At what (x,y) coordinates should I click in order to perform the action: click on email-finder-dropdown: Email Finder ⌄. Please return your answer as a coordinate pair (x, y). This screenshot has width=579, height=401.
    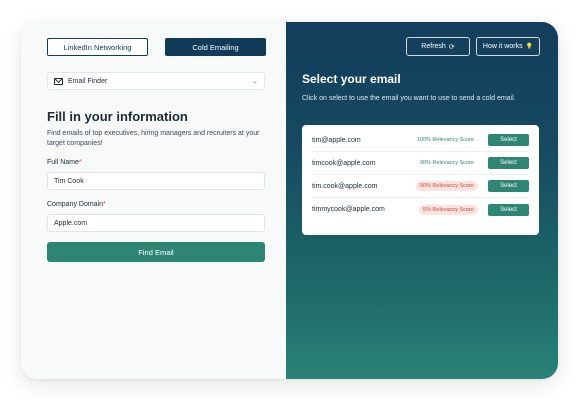
    Looking at the image, I should click on (156, 81).